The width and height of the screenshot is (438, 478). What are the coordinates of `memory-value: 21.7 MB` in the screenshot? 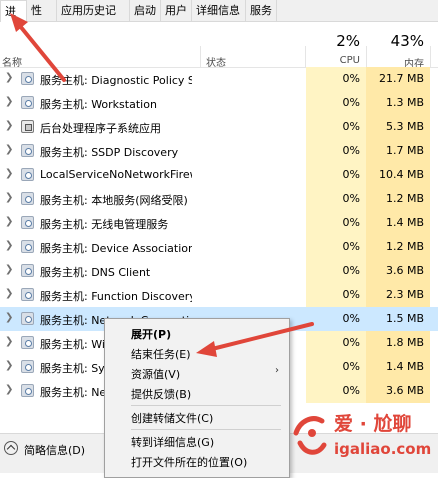 It's located at (401, 78).